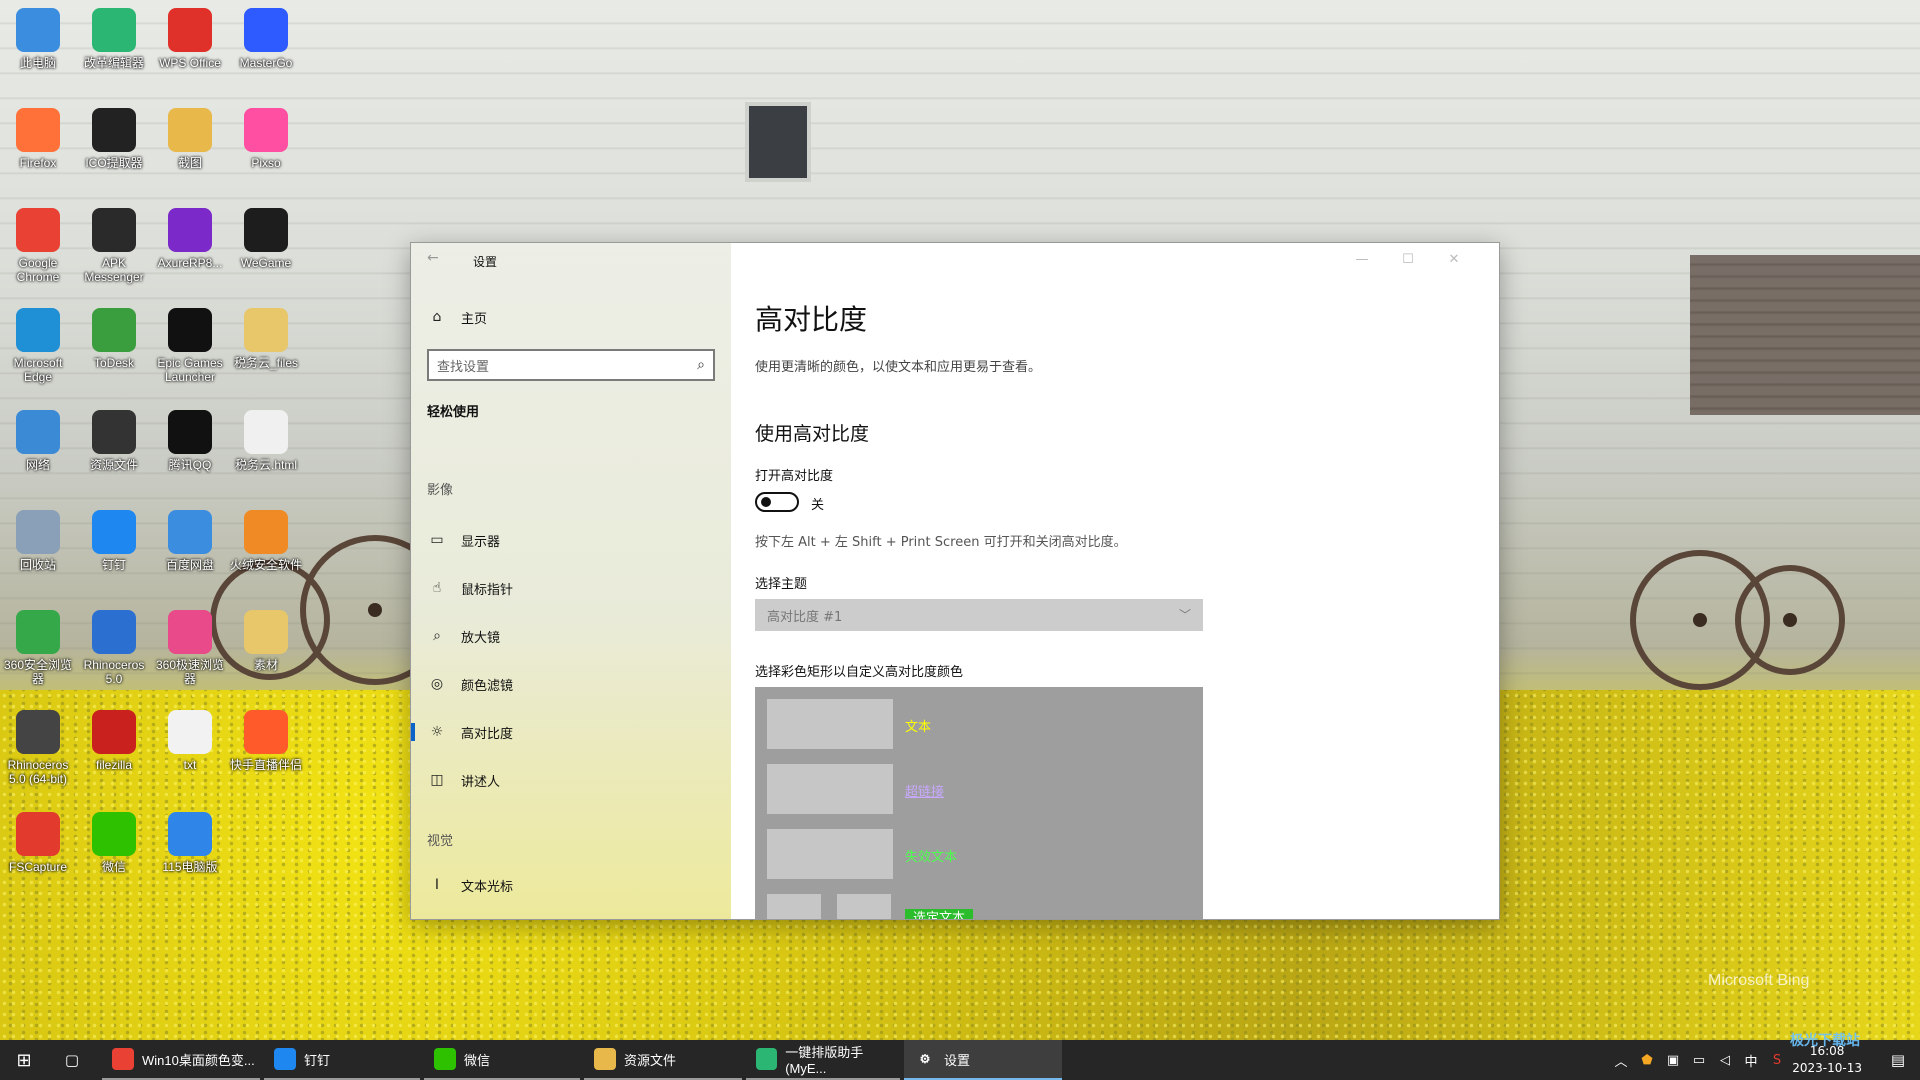 The width and height of the screenshot is (1920, 1080). What do you see at coordinates (38, 246) in the screenshot?
I see `desktop-shortcut: Google Chrome` at bounding box center [38, 246].